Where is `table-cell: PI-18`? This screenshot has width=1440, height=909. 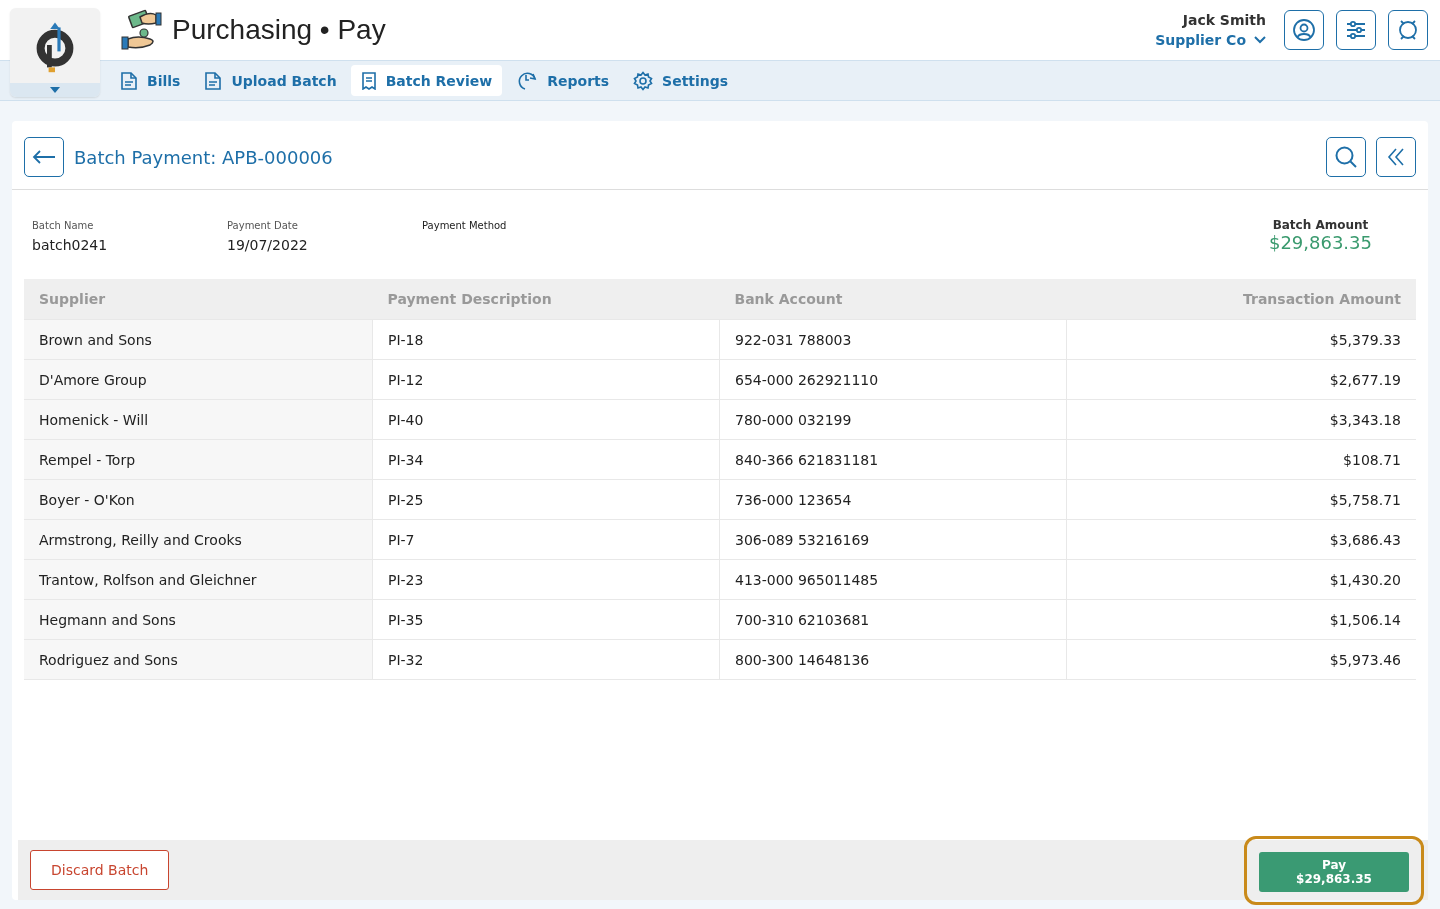 table-cell: PI-18 is located at coordinates (546, 339).